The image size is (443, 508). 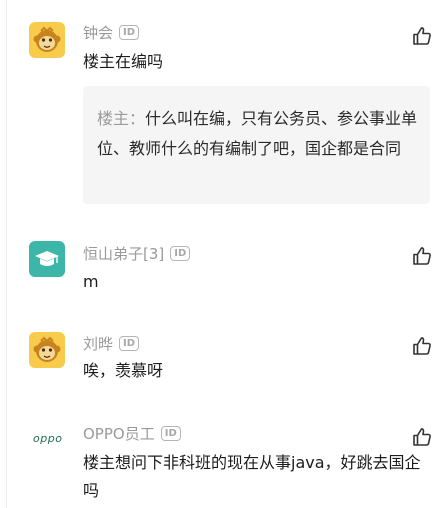 I want to click on author-row: 恒山弟子[3] ID, so click(x=137, y=253).